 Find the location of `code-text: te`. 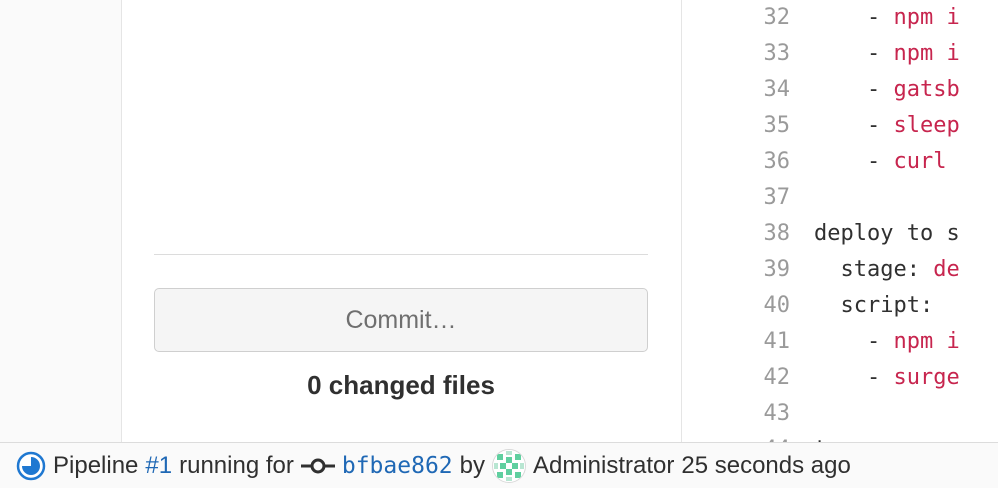

code-text: te is located at coordinates (840, 437).